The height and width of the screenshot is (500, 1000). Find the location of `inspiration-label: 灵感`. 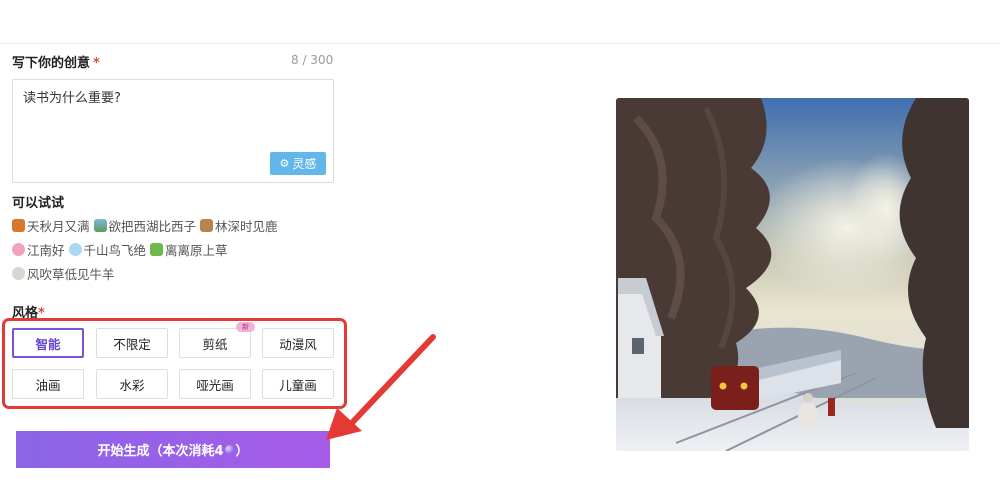

inspiration-label: 灵感 is located at coordinates (304, 164).